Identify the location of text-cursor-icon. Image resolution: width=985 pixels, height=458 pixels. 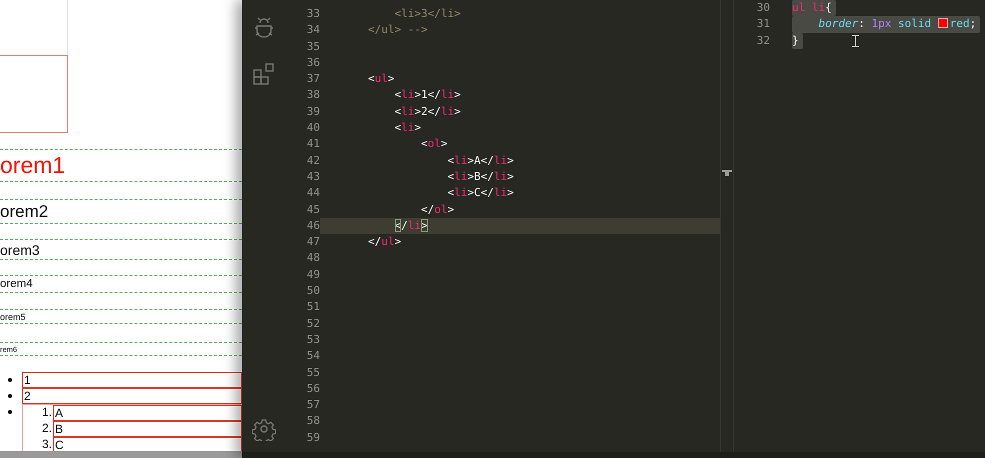
(855, 41).